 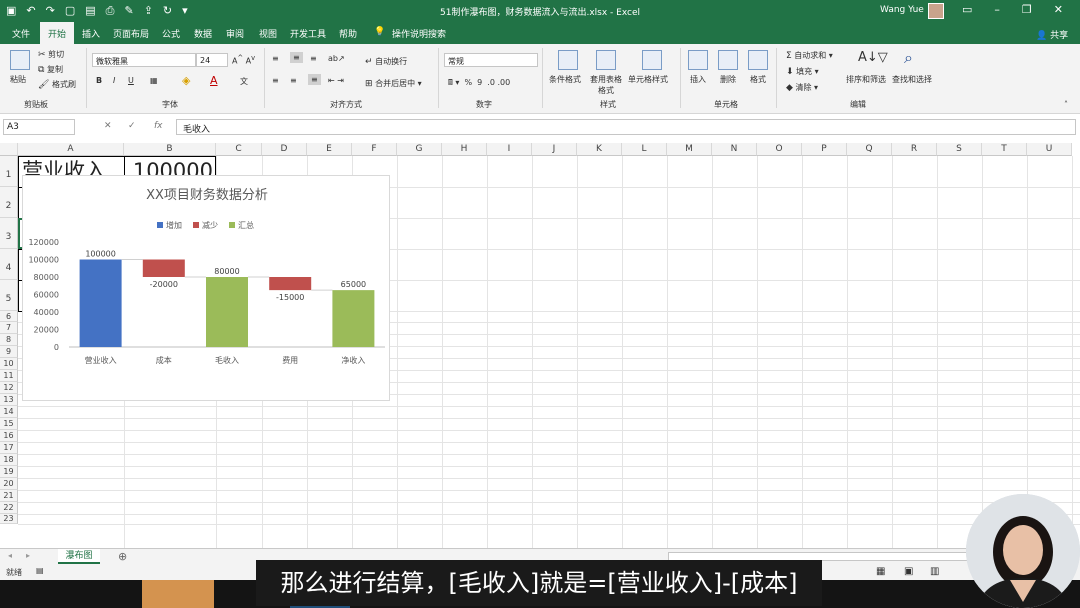 What do you see at coordinates (39, 127) in the screenshot?
I see `name-box: A3` at bounding box center [39, 127].